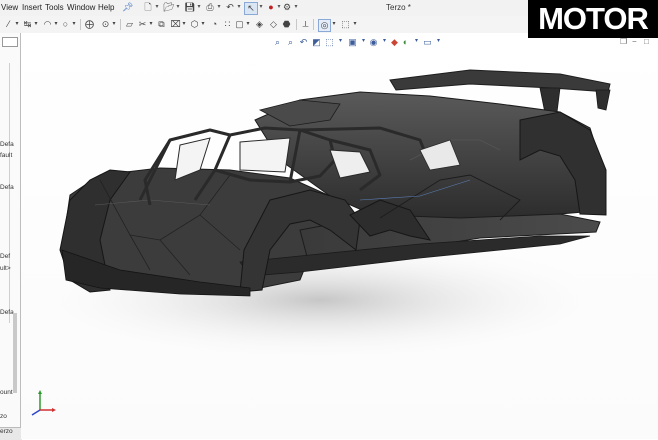 The width and height of the screenshot is (658, 440). I want to click on z-axis, so click(36, 412).